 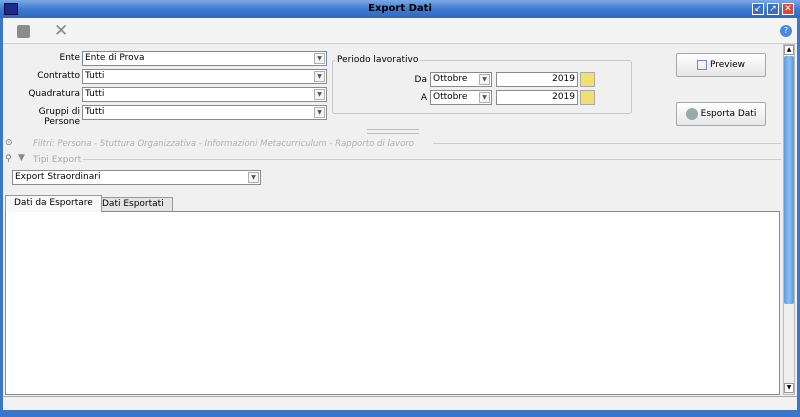 What do you see at coordinates (95, 94) in the screenshot?
I see `quadratura-value: Tutti` at bounding box center [95, 94].